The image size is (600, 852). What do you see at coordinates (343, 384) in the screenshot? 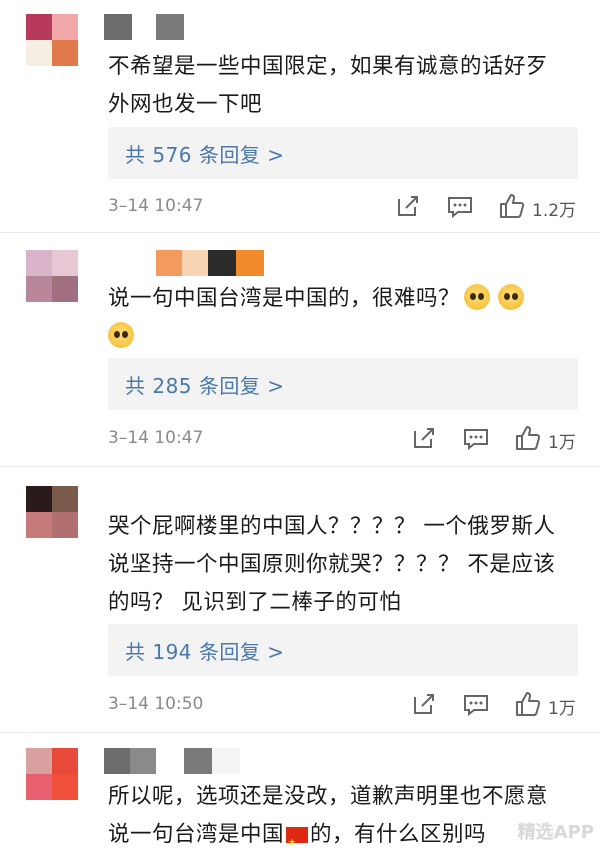
I see `reply-box: 共 285 条回复 >` at bounding box center [343, 384].